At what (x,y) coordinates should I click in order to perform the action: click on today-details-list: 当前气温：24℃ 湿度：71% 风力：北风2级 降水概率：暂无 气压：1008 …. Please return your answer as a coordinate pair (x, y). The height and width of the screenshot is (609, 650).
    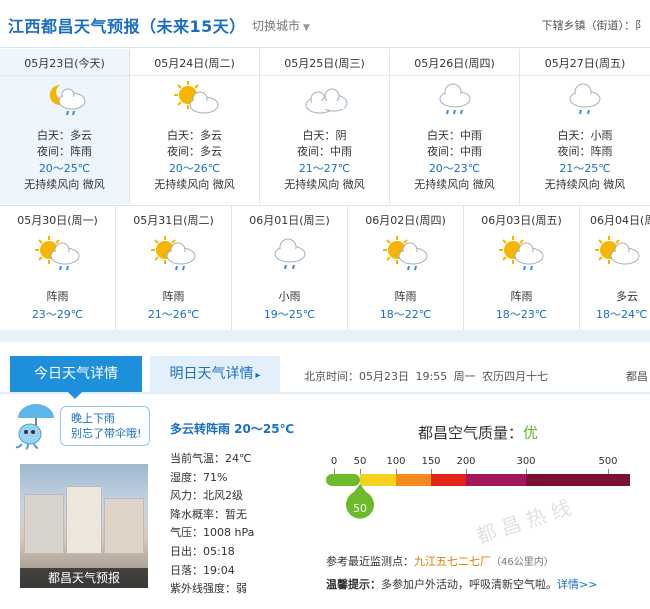
    Looking at the image, I should click on (212, 524).